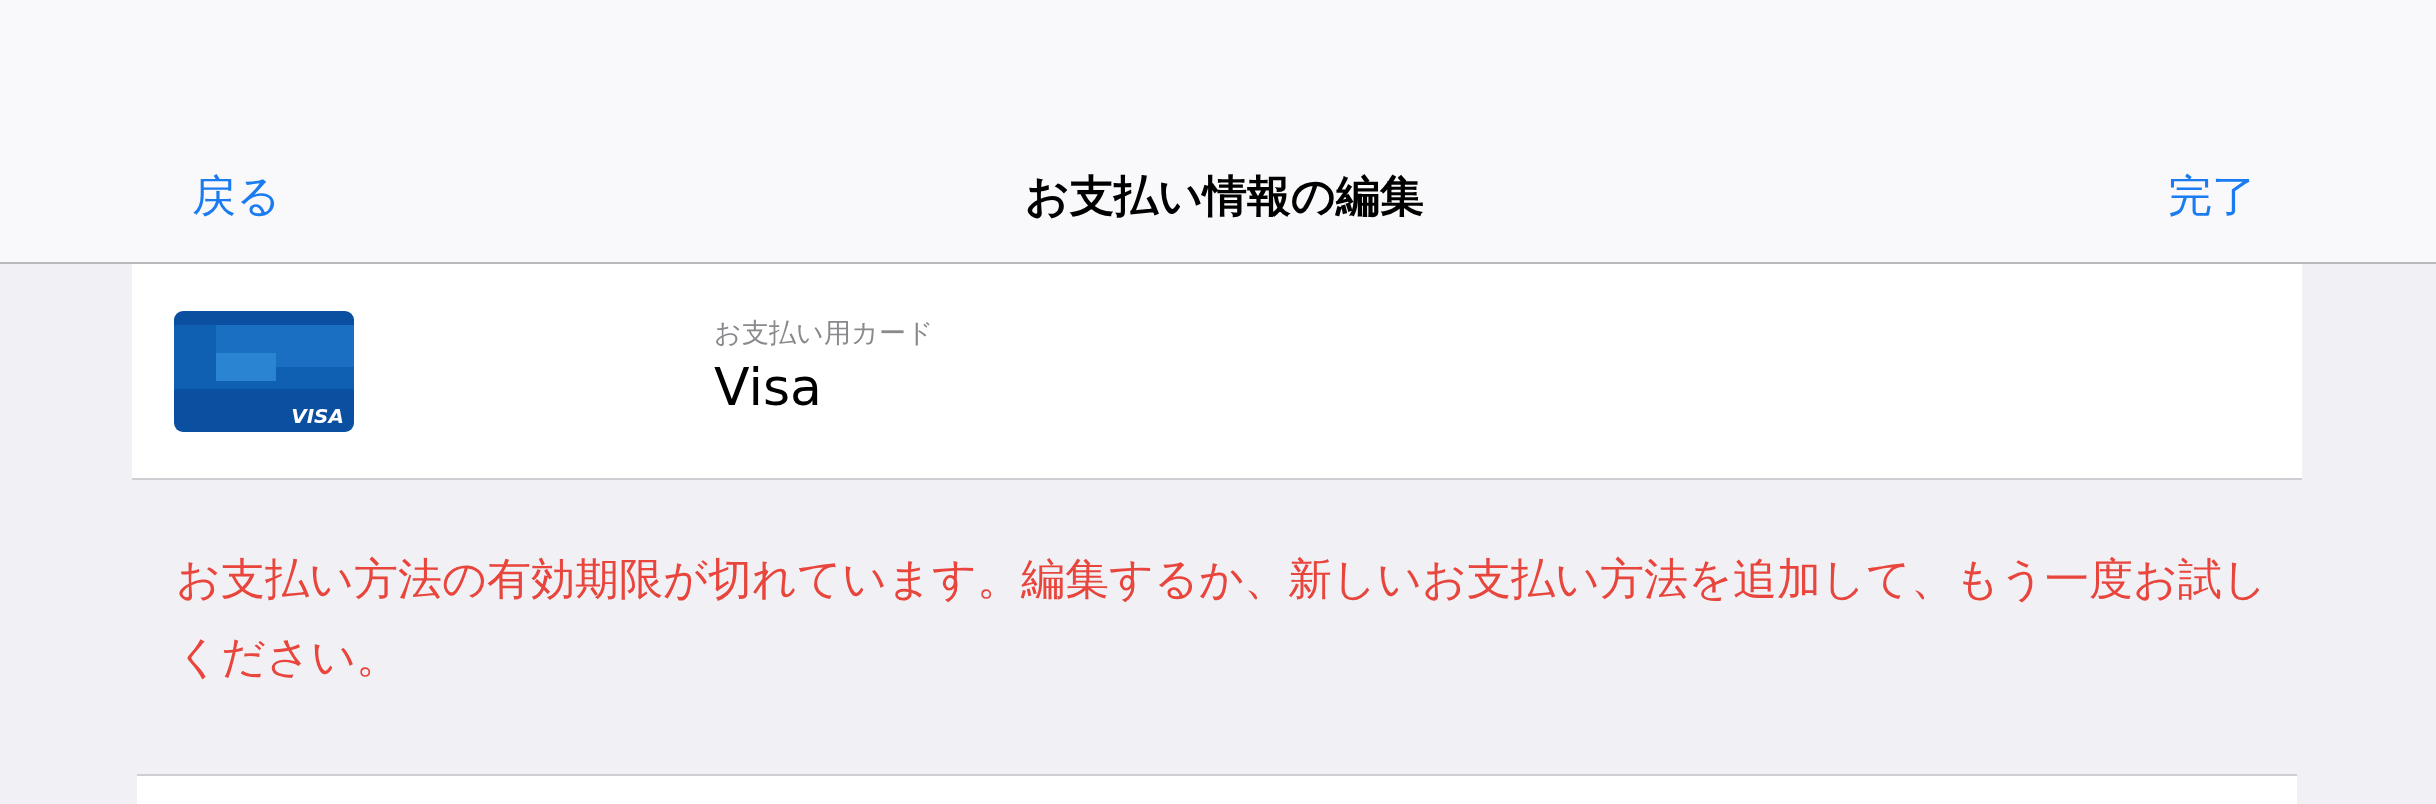 Image resolution: width=2436 pixels, height=804 pixels. I want to click on back-button: 戻る, so click(236, 196).